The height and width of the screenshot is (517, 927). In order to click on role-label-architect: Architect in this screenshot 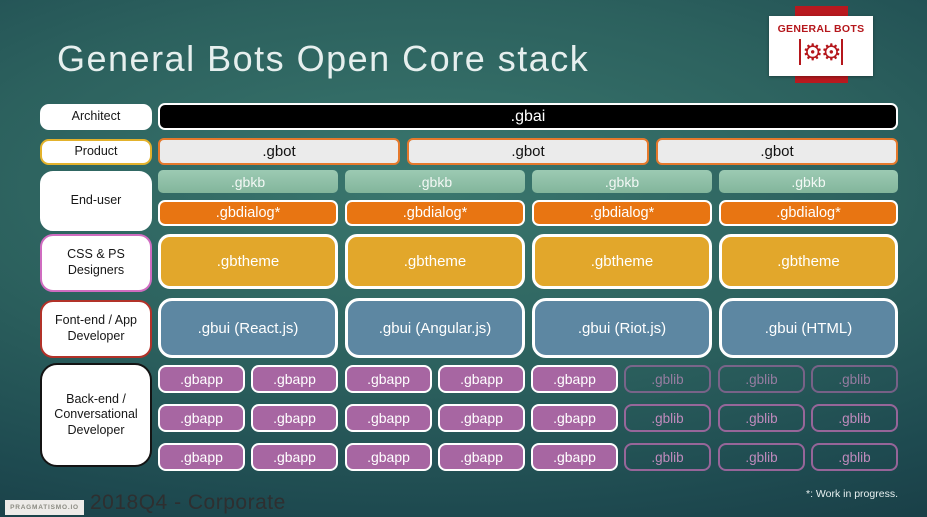, I will do `click(96, 117)`.